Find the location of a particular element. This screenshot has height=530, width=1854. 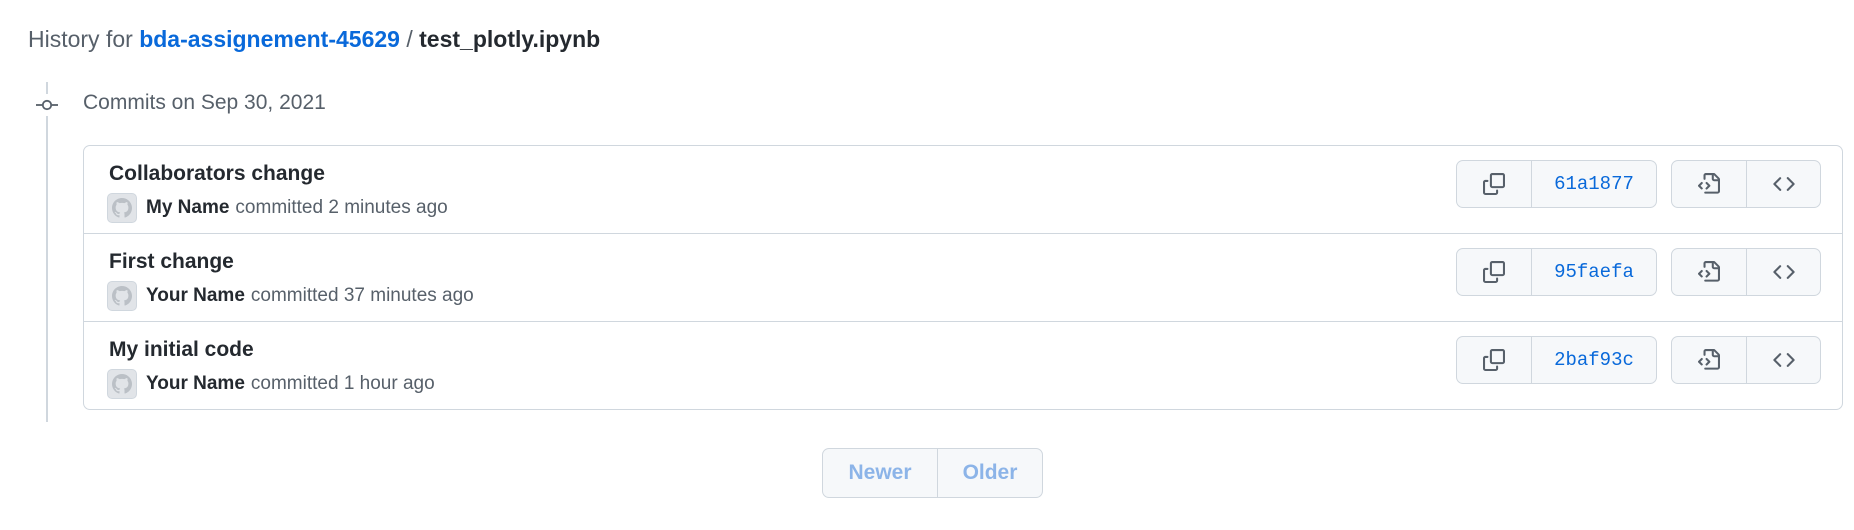

commit-meta: Your Name committed 37 minutes ago is located at coordinates (290, 296).